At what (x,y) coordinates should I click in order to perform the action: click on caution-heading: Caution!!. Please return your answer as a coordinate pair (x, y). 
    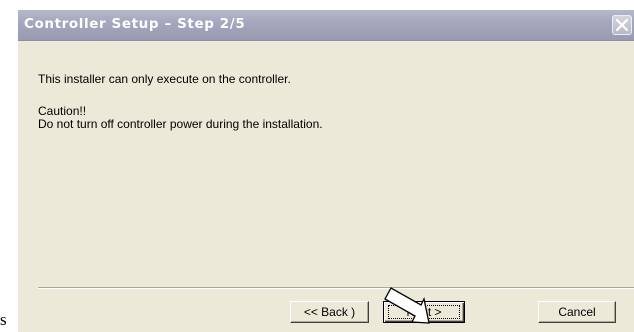
    Looking at the image, I should click on (62, 111).